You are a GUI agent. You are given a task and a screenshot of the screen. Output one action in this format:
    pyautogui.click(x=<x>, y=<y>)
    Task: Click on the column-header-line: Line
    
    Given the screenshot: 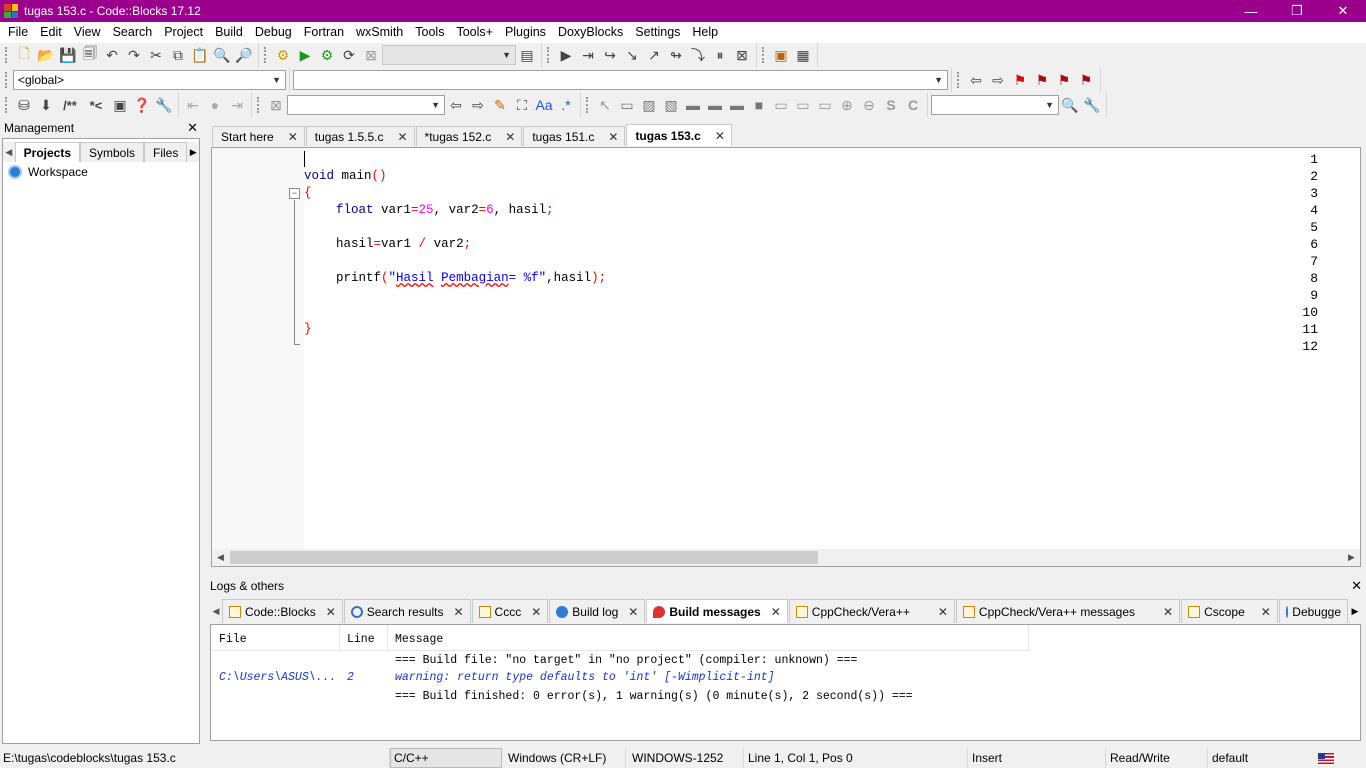 What is the action you would take?
    pyautogui.click(x=361, y=639)
    